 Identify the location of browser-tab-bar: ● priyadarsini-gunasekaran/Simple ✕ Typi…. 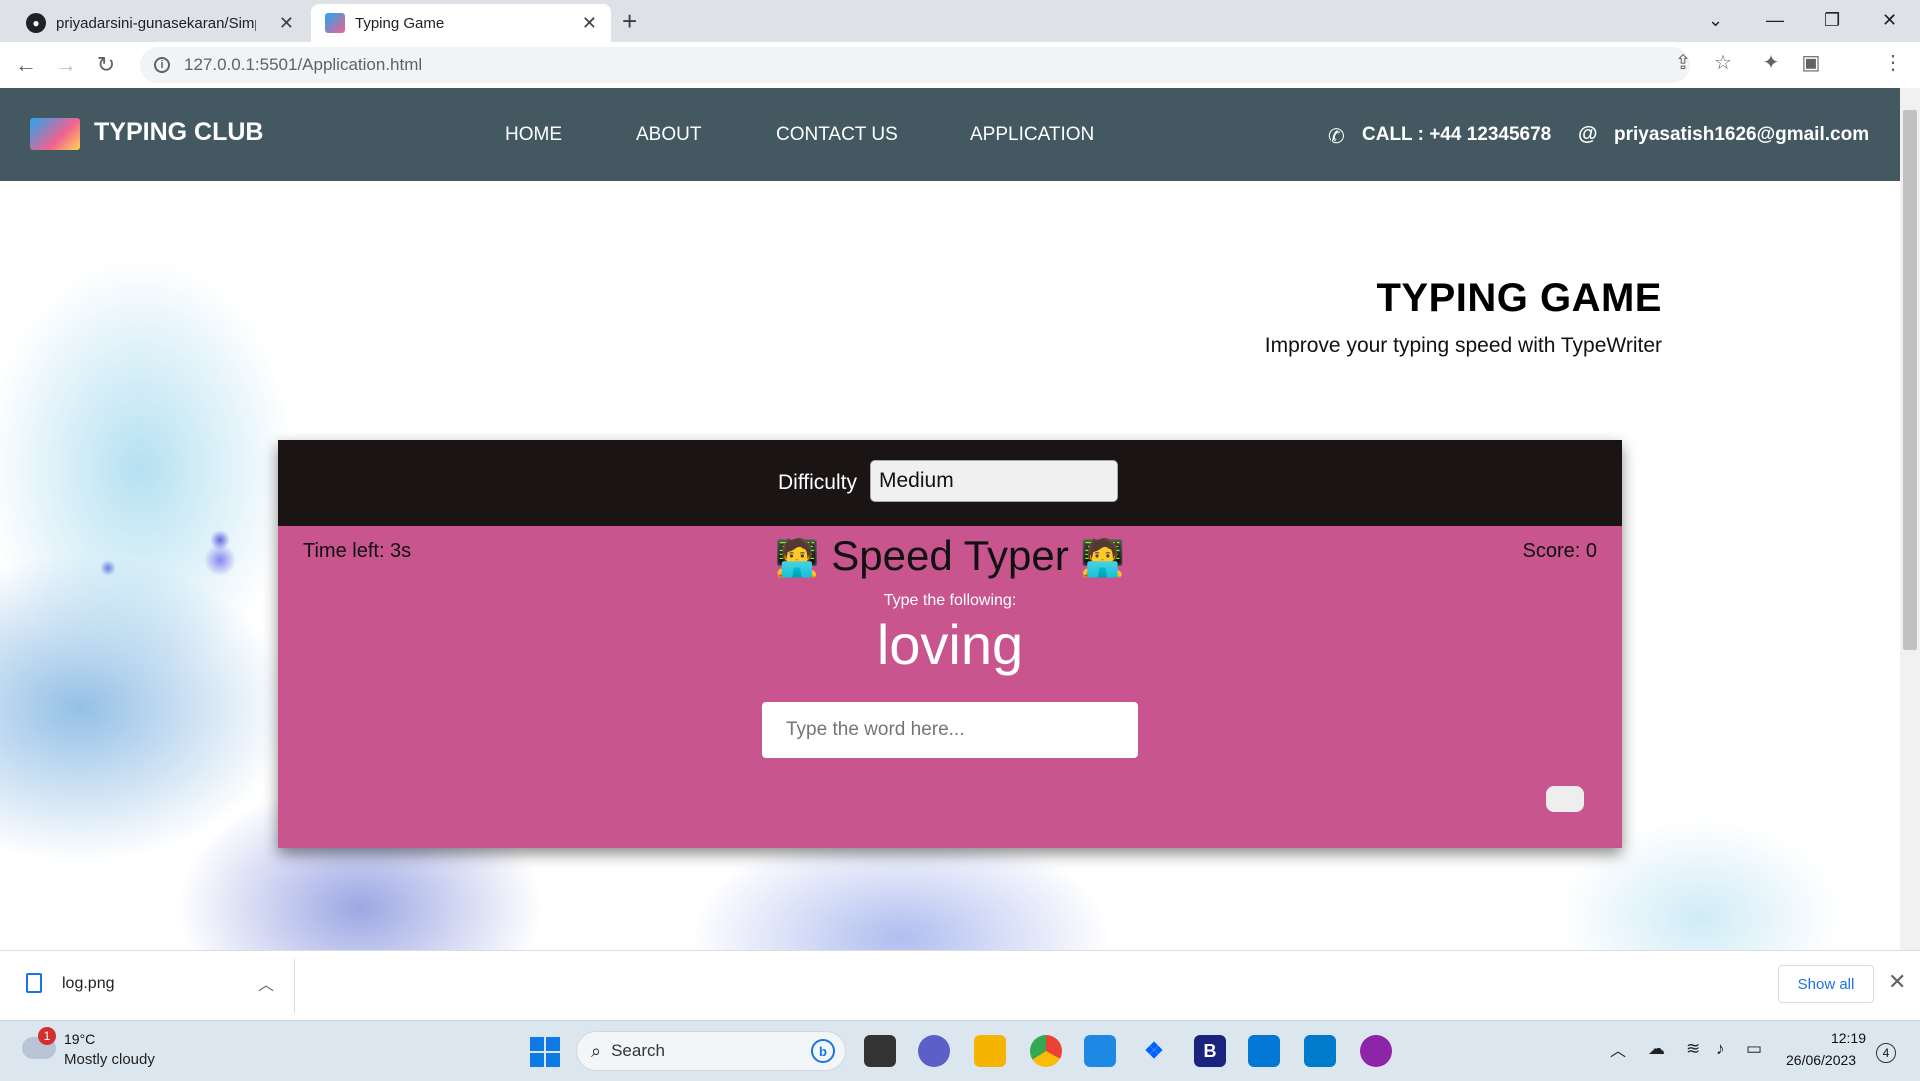
(960, 21).